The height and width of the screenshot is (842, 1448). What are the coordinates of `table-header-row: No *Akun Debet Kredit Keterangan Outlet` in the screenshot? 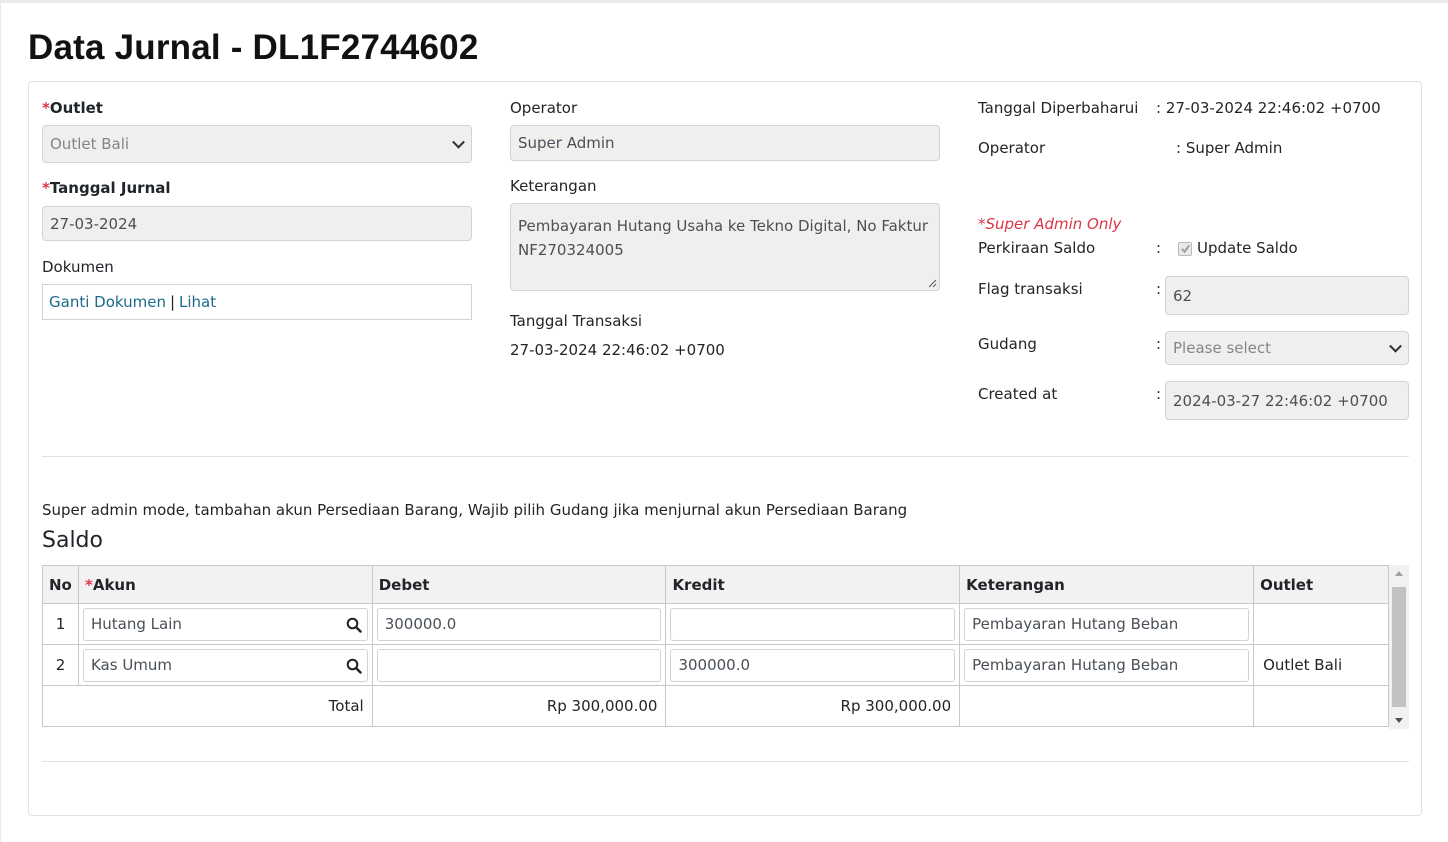 It's located at (715, 584).